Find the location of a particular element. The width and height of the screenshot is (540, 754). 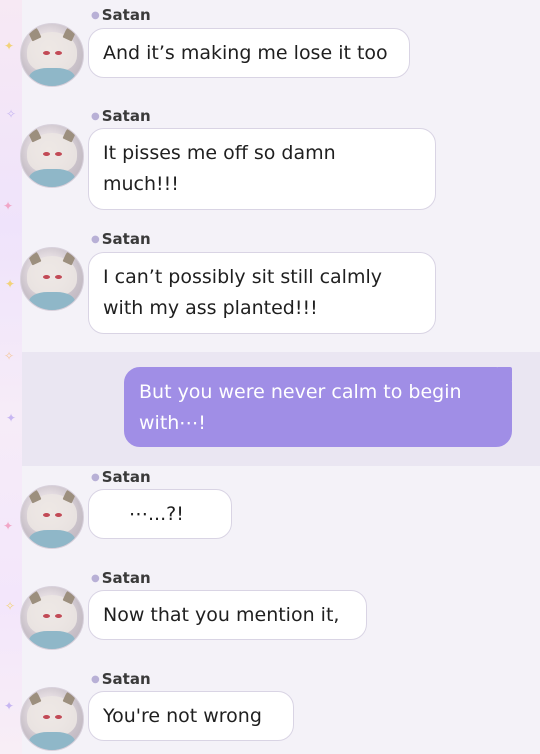

own-message-bubble: But you were never calm to begin with⋯! is located at coordinates (318, 407).